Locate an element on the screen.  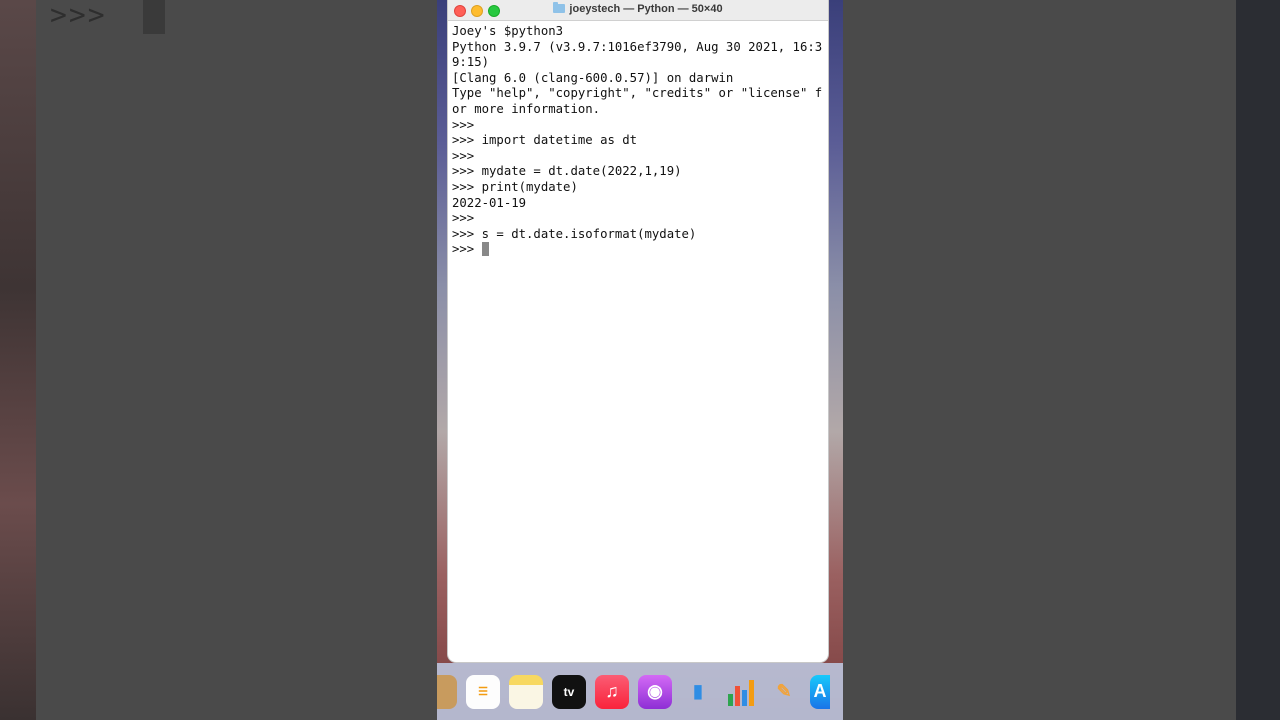
background-wallpaper-strip is located at coordinates (18, 360).